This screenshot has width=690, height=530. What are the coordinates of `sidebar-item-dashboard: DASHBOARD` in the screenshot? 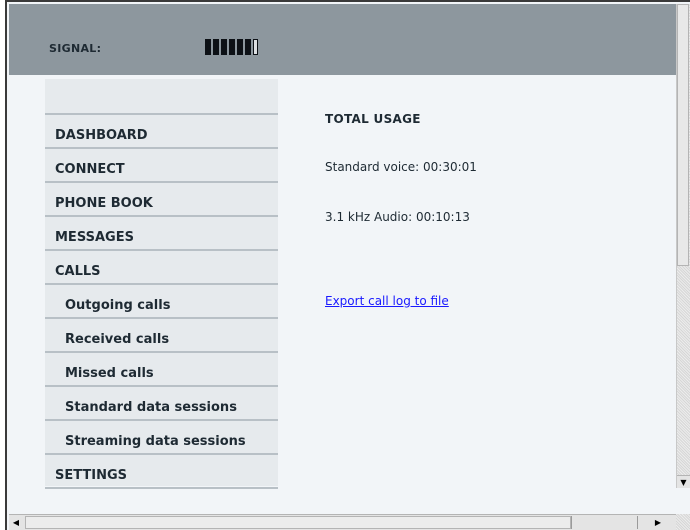 It's located at (161, 132).